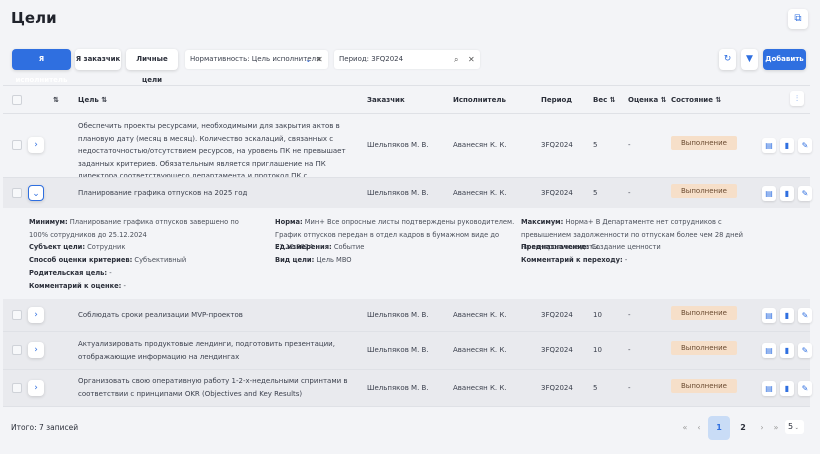 This screenshot has height=454, width=820. What do you see at coordinates (68, 273) in the screenshot?
I see `parent-label: Родительская цель:` at bounding box center [68, 273].